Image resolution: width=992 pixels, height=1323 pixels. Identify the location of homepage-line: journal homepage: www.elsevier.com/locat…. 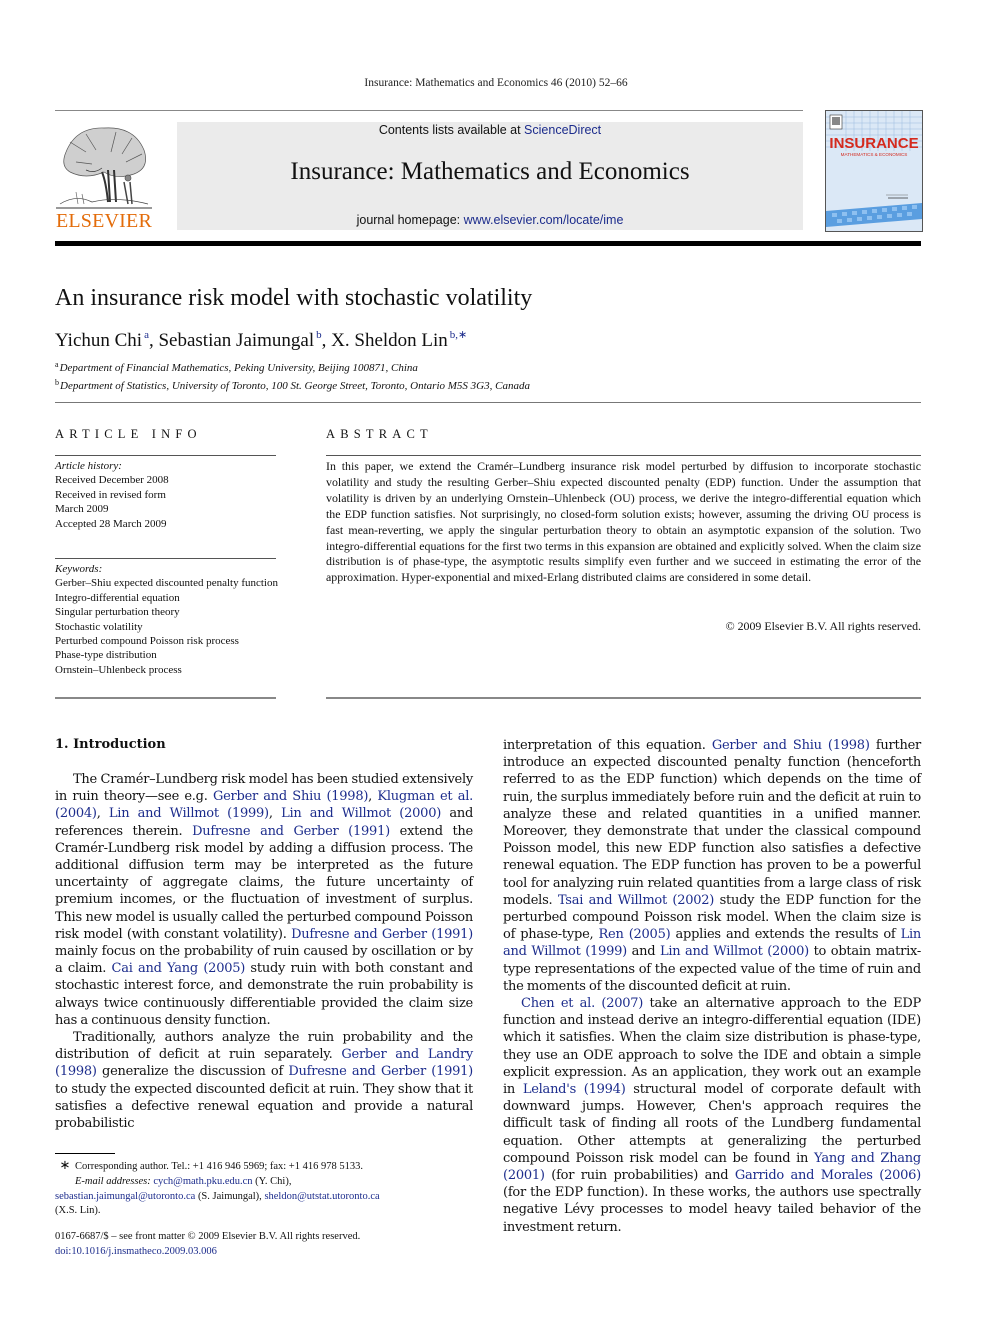
(490, 220).